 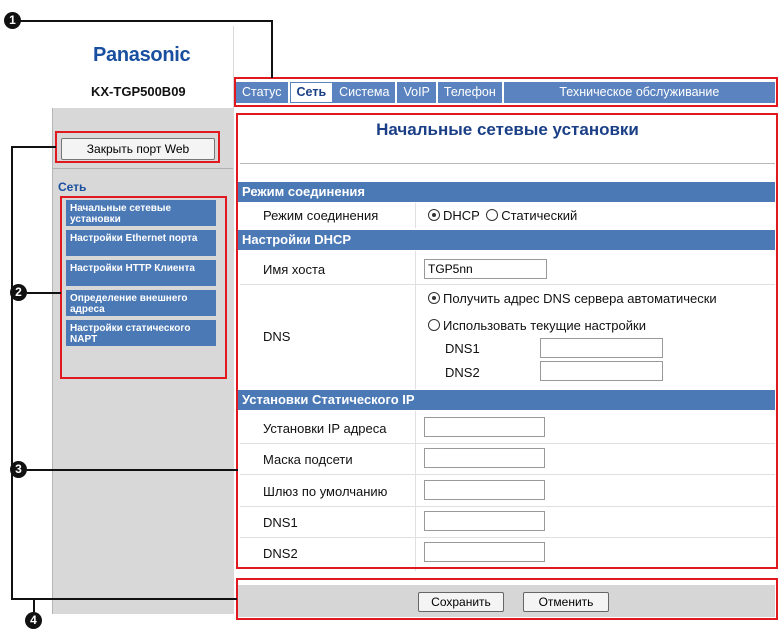 What do you see at coordinates (12, 20) in the screenshot?
I see `callout-1: 1` at bounding box center [12, 20].